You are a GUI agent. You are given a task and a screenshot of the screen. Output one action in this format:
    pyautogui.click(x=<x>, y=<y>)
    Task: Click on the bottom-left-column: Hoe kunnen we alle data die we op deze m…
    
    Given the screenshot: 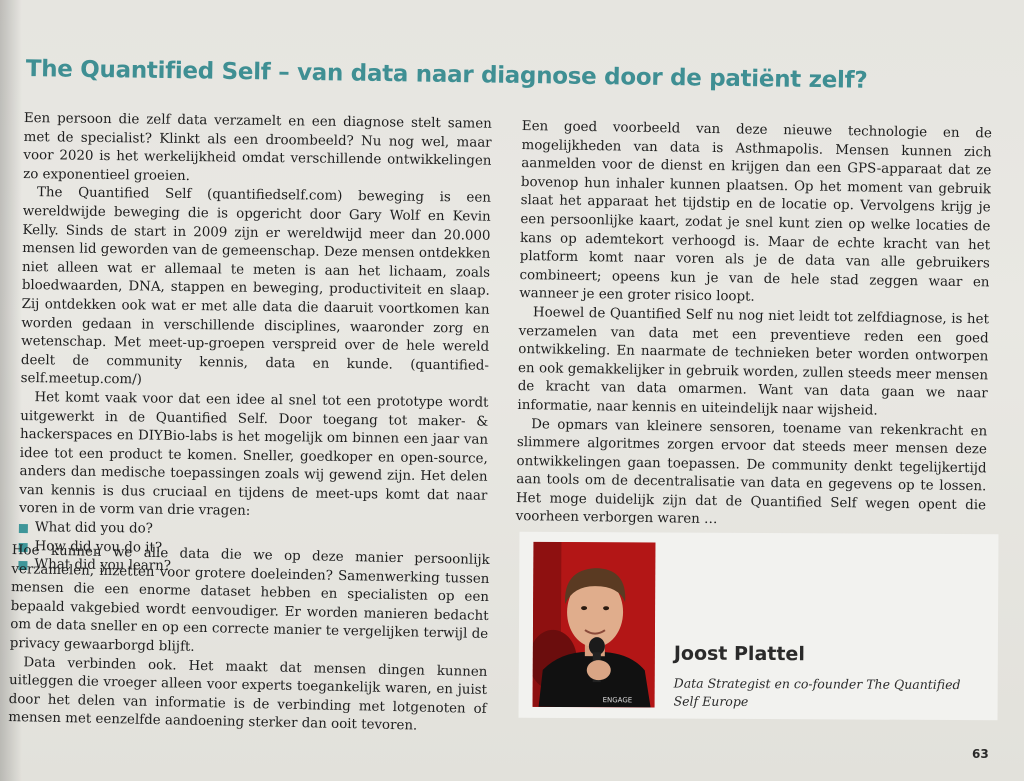 What is the action you would take?
    pyautogui.click(x=249, y=640)
    